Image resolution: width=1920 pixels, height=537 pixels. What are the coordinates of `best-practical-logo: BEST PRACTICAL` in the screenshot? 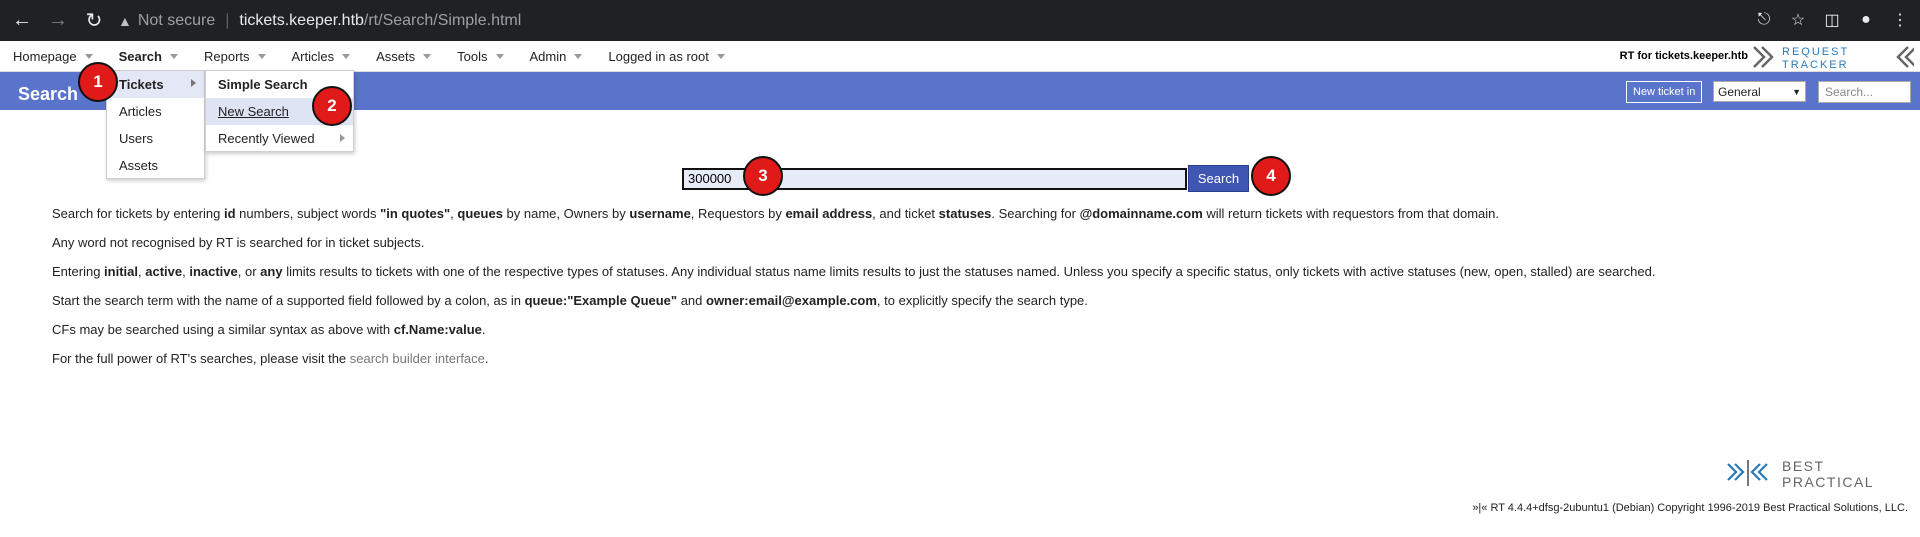 It's located at (1816, 474).